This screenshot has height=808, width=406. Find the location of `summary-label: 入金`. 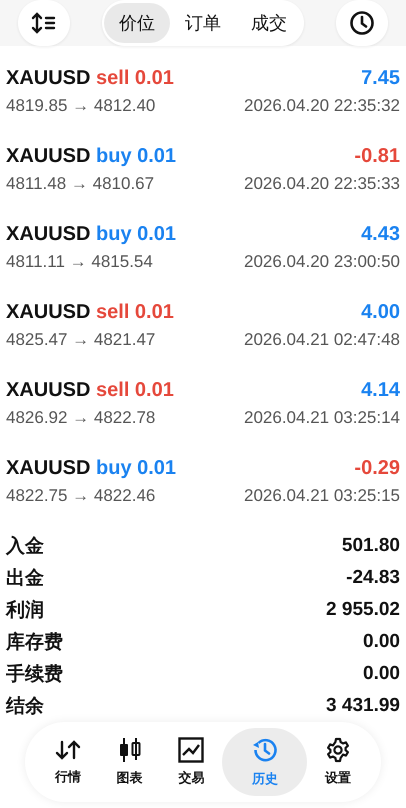

summary-label: 入金 is located at coordinates (25, 546).